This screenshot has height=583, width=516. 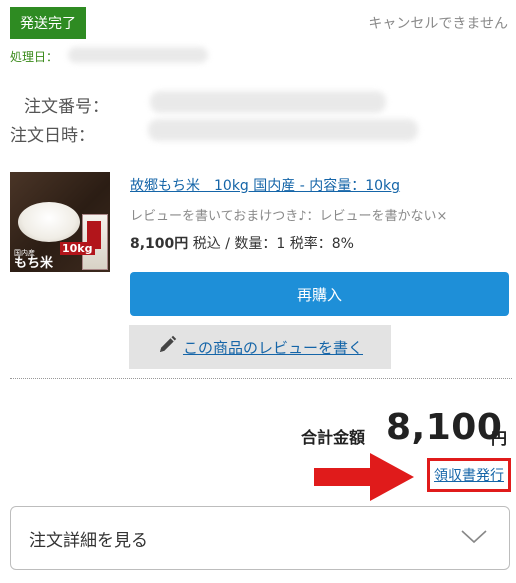 I want to click on item-price: 8,100円, so click(x=159, y=244).